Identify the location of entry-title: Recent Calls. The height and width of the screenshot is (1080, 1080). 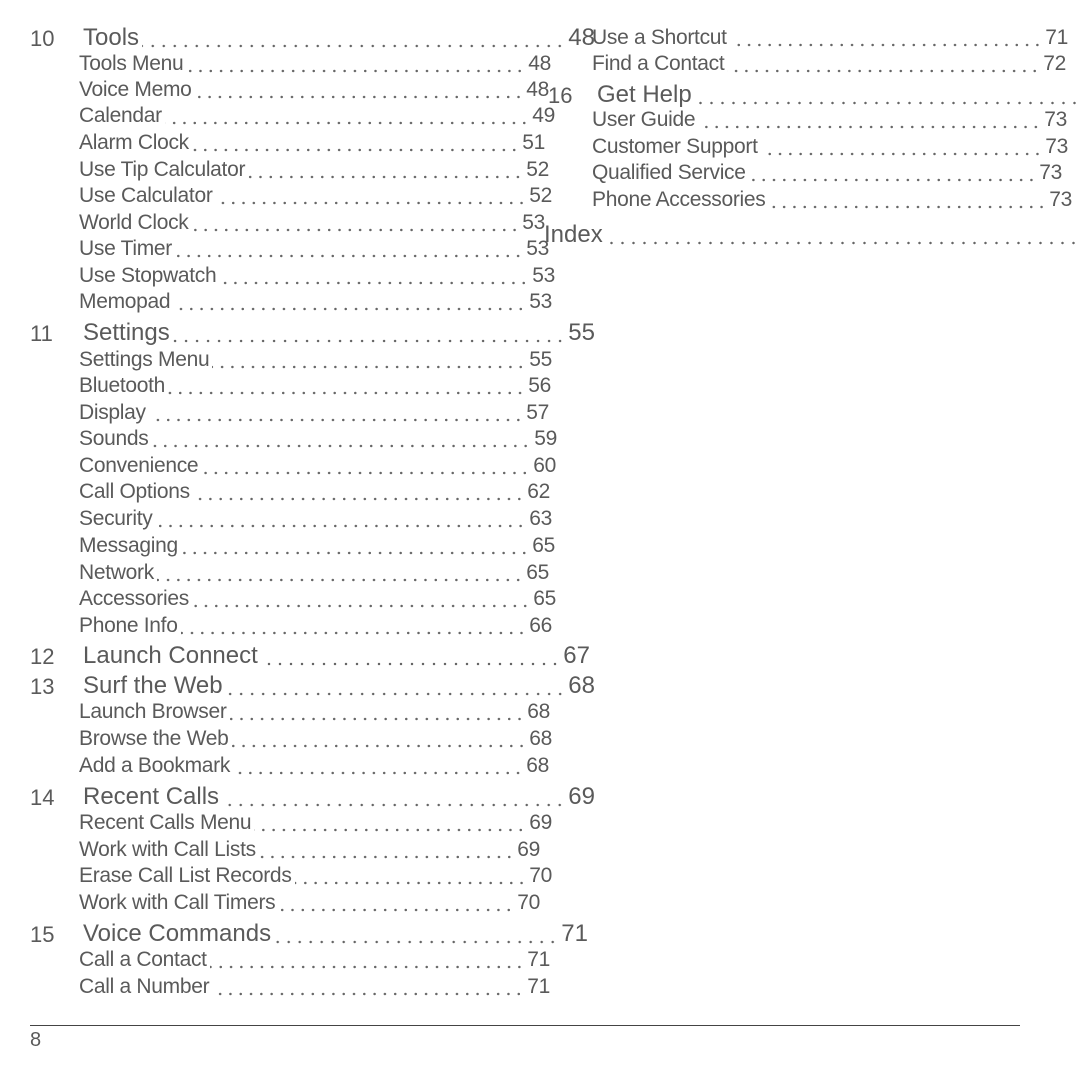
(151, 796).